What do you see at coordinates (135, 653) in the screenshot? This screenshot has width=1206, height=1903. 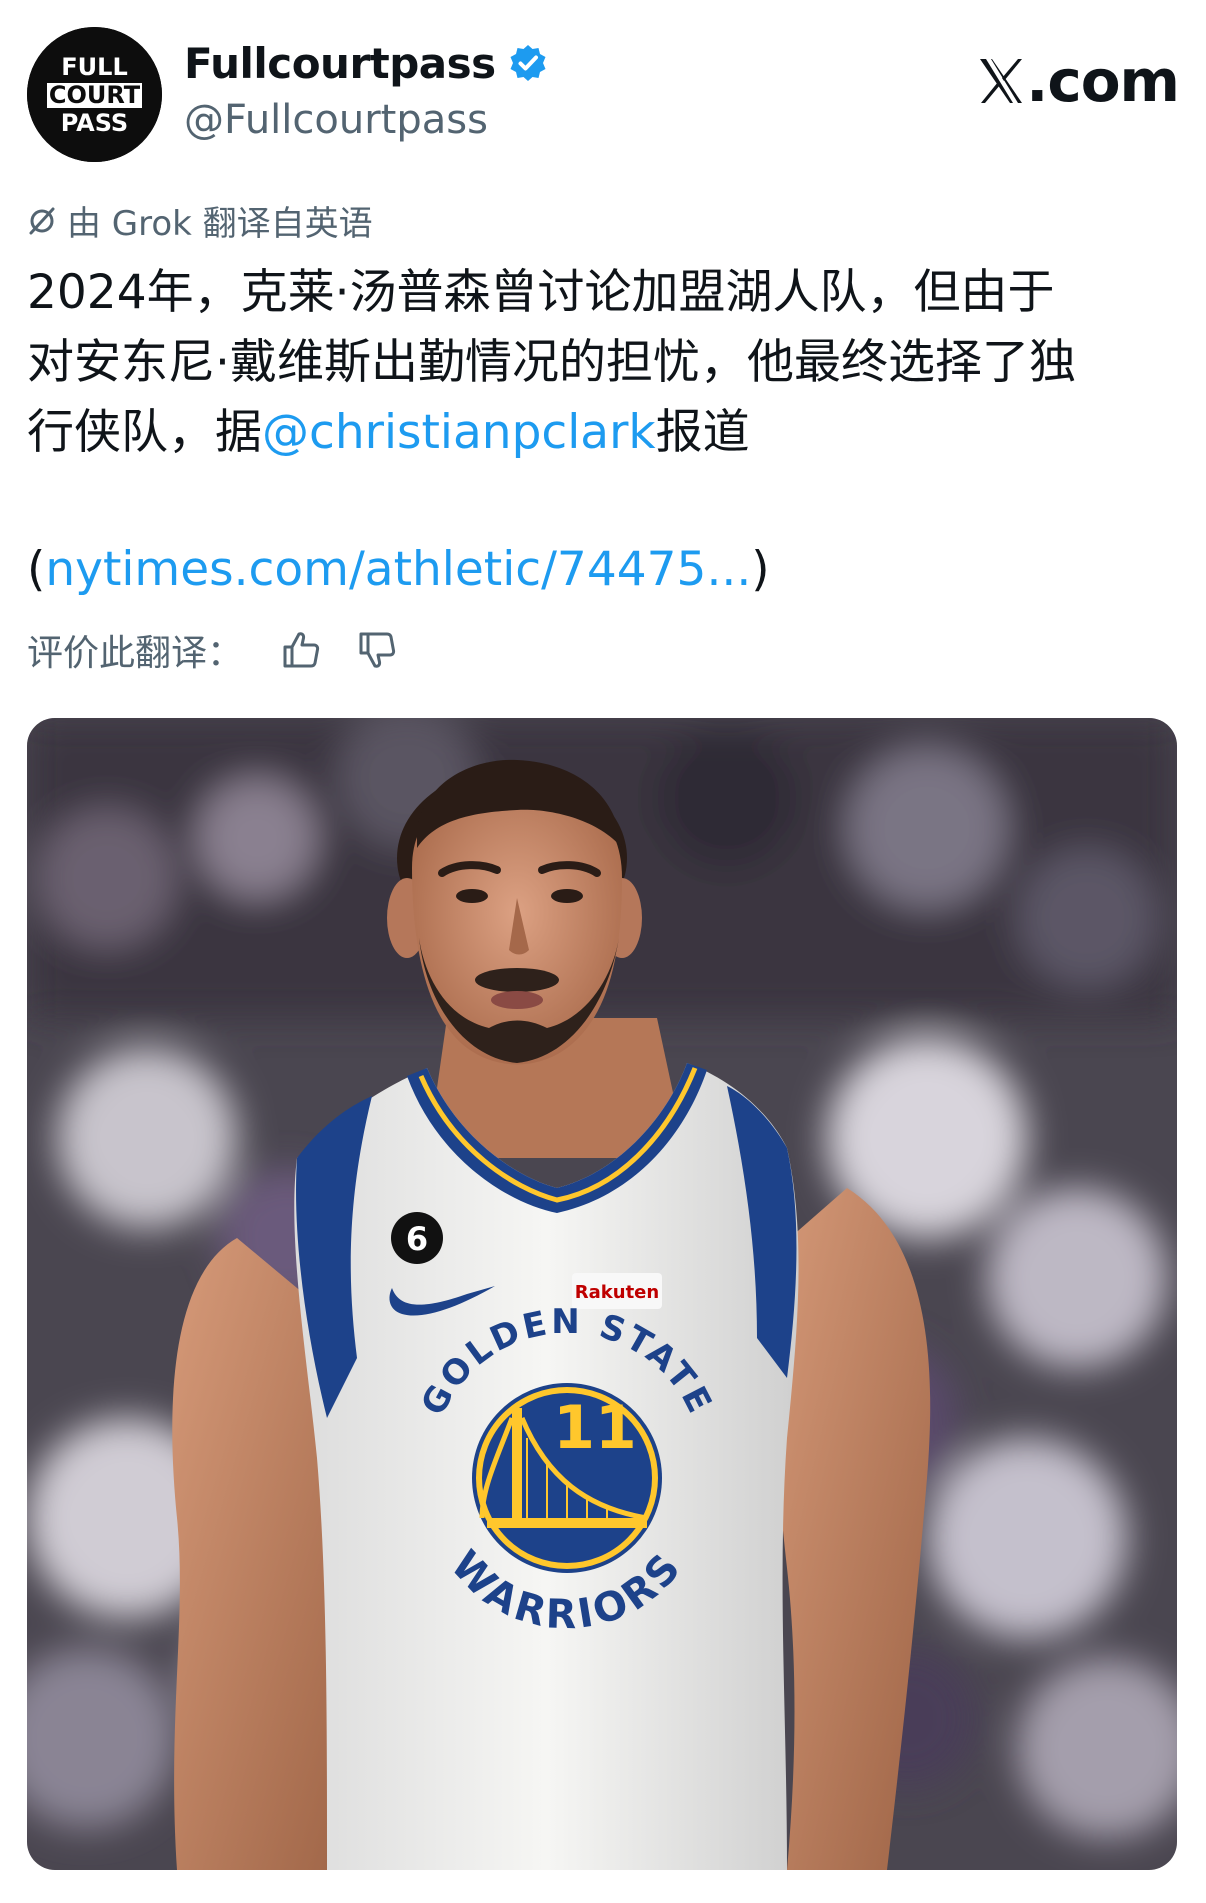 I see `rate-label: 评价此翻译：` at bounding box center [135, 653].